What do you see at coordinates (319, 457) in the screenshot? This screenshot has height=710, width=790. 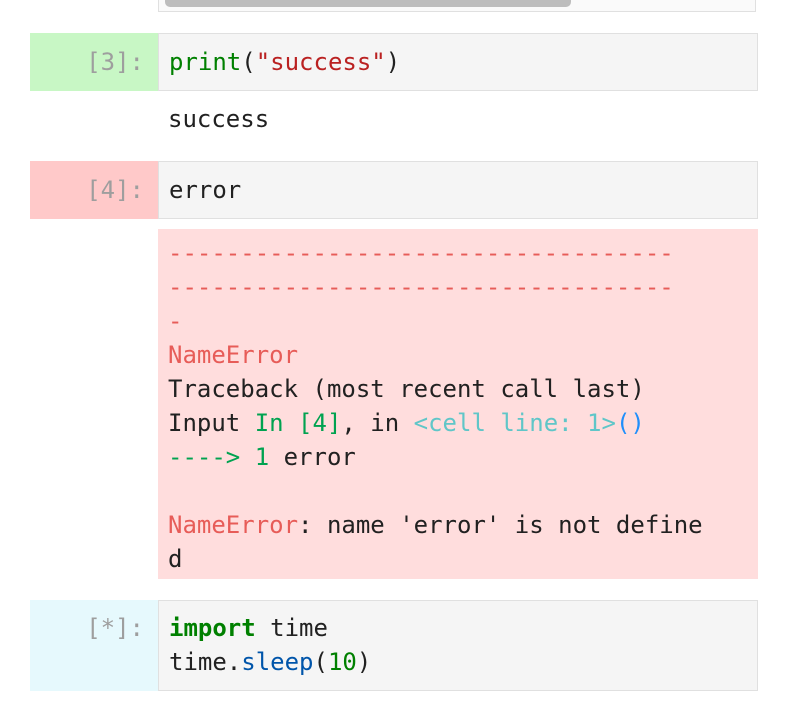 I see `traceback-line-code: error` at bounding box center [319, 457].